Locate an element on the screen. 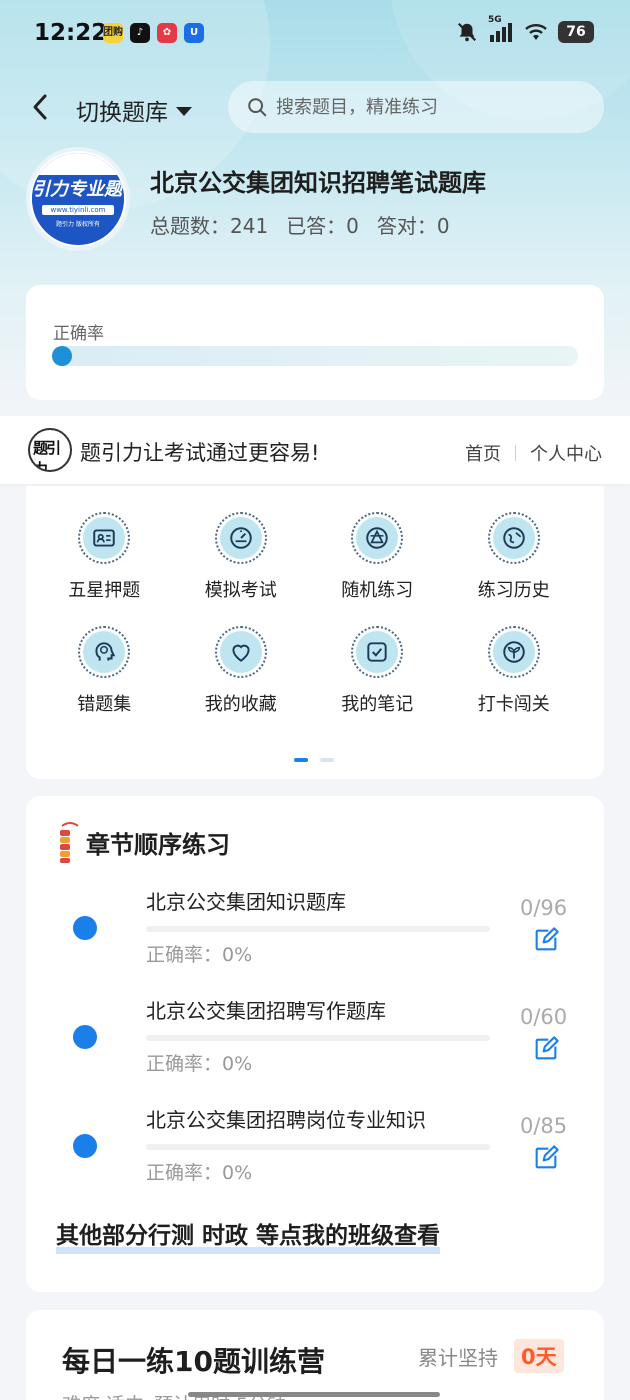  status-indicators: 5G 76 is located at coordinates (525, 29).